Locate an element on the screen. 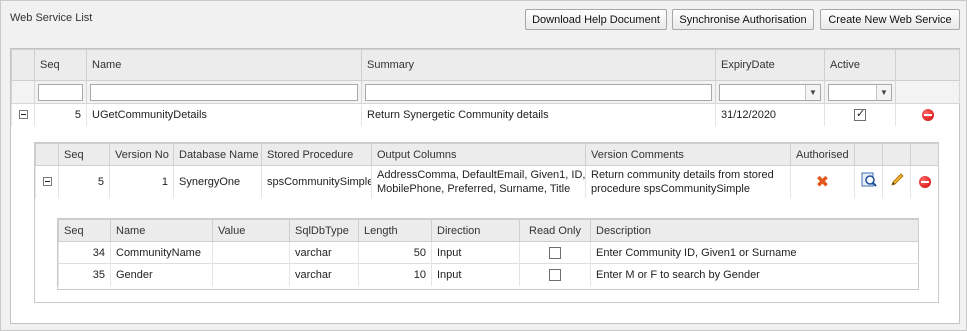 This screenshot has width=967, height=331. col-header-param-direction: Direction is located at coordinates (475, 230).